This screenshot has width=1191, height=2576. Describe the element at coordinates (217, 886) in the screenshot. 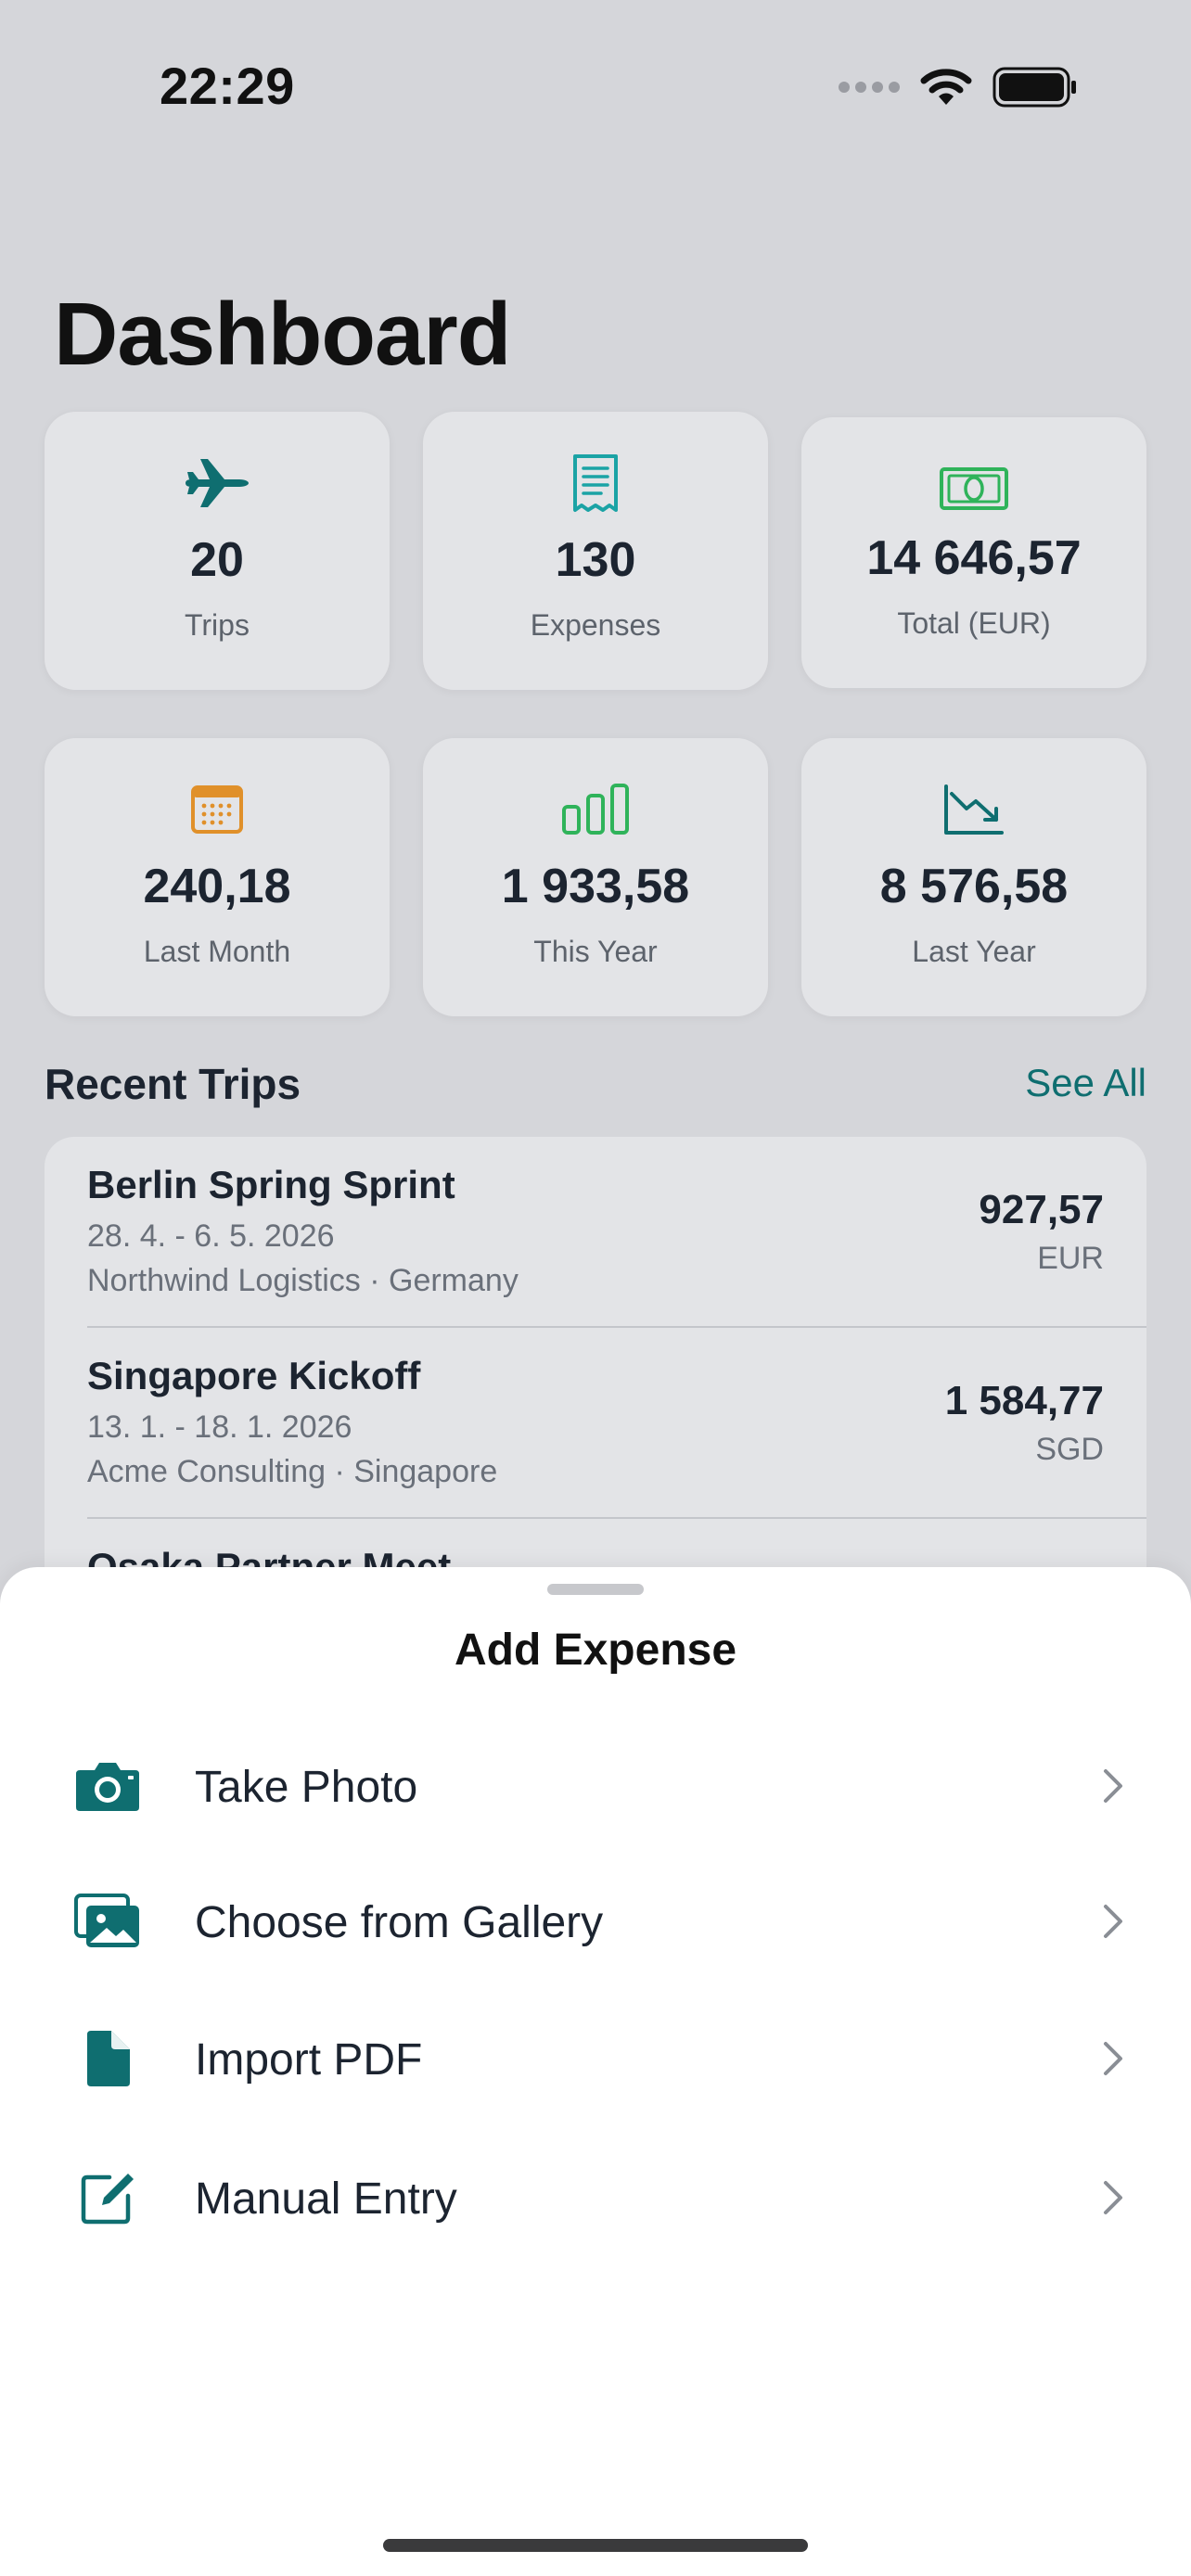

I see `stat-value: 240,18` at that location.